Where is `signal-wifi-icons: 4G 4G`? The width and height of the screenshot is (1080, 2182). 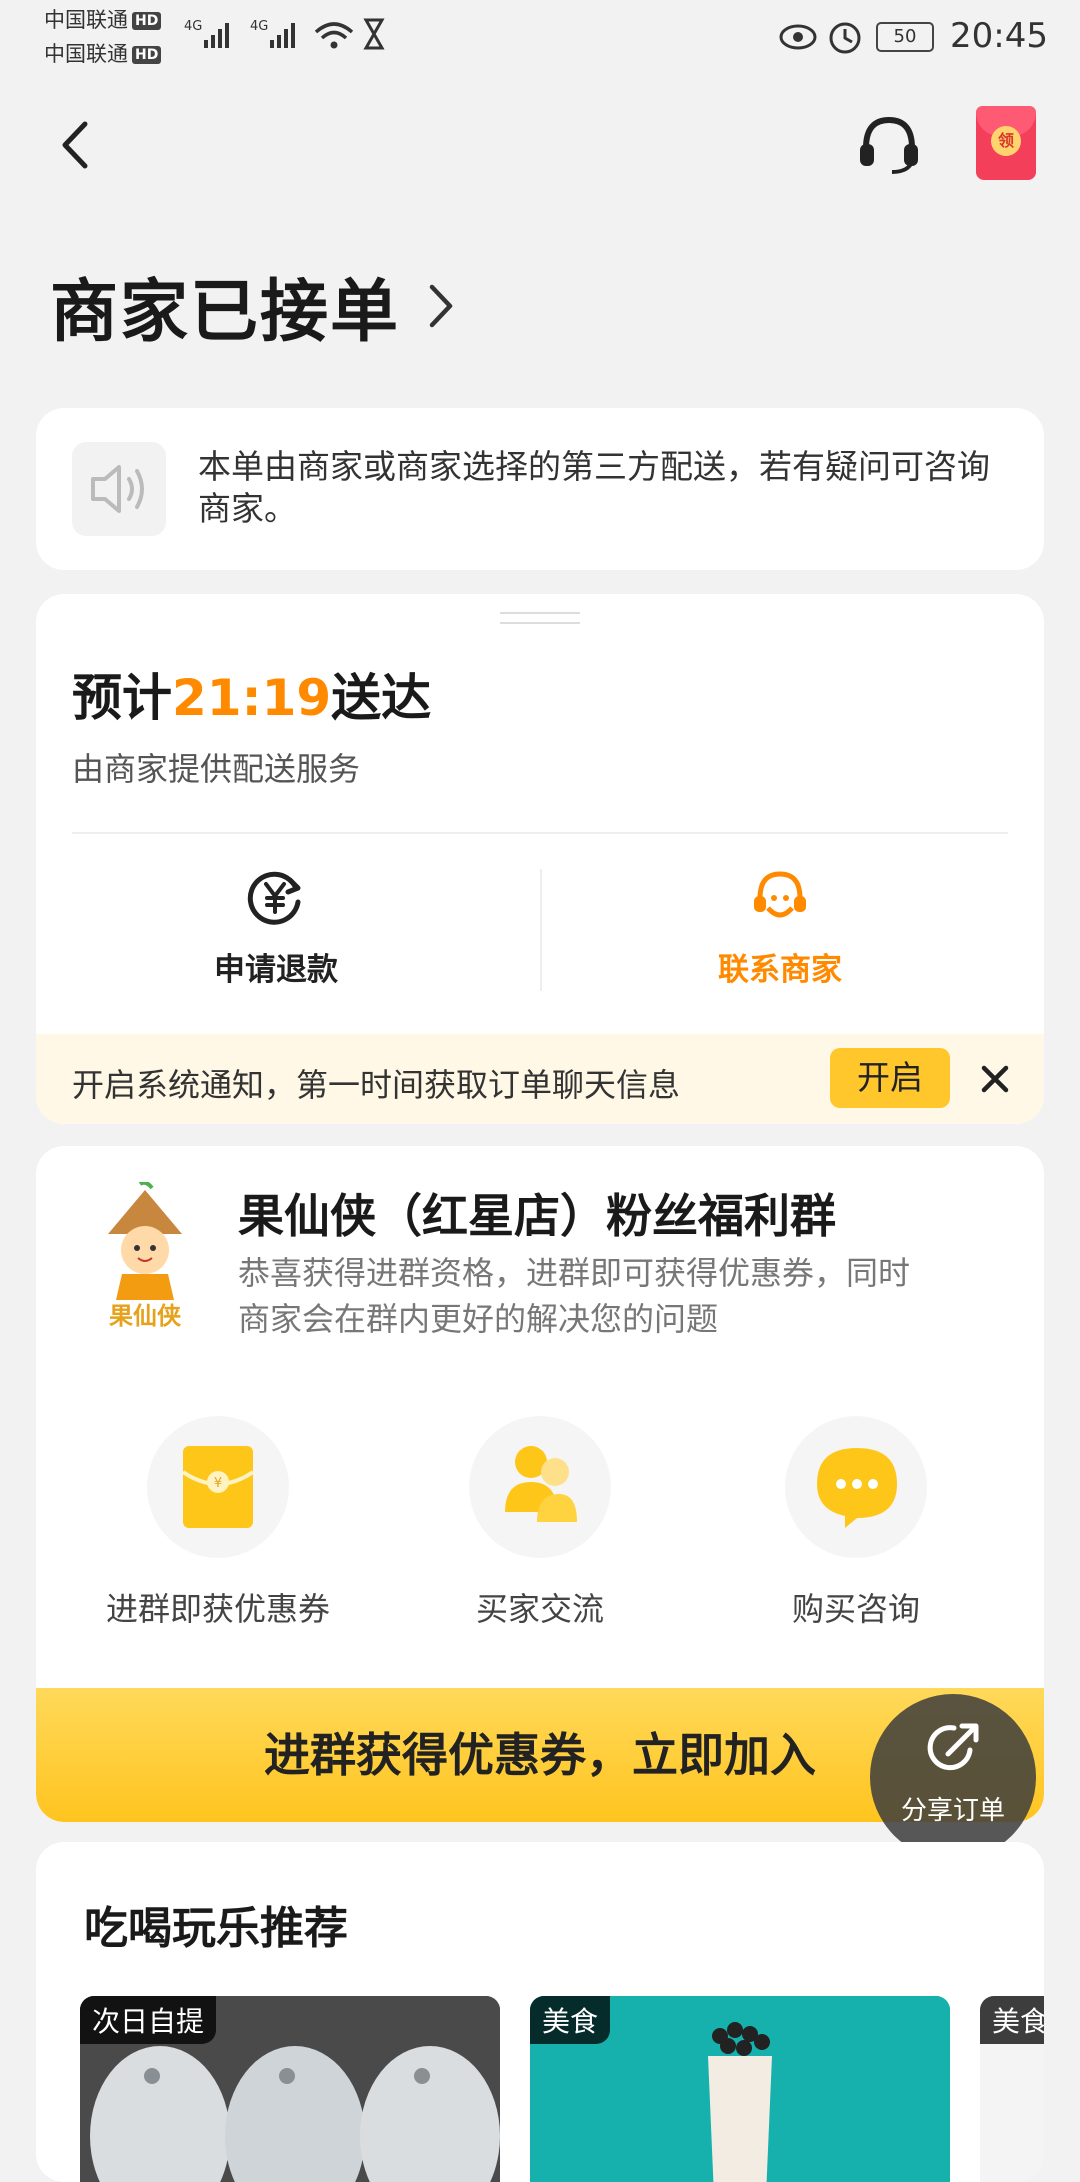
signal-wifi-icons: 4G 4G is located at coordinates (284, 34).